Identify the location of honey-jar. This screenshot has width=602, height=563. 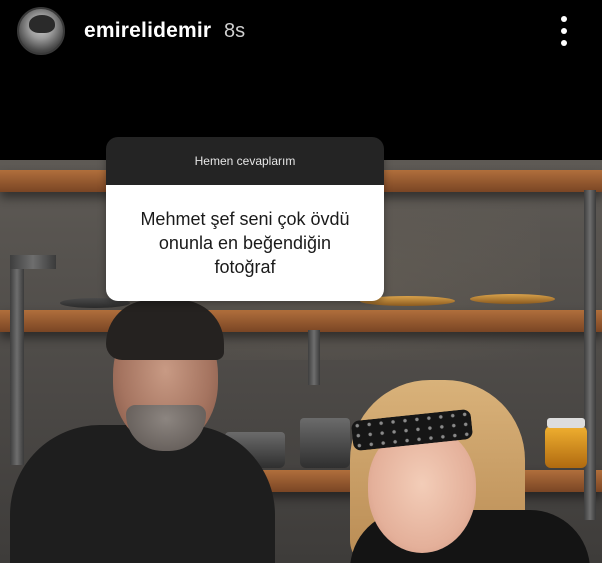
(566, 443).